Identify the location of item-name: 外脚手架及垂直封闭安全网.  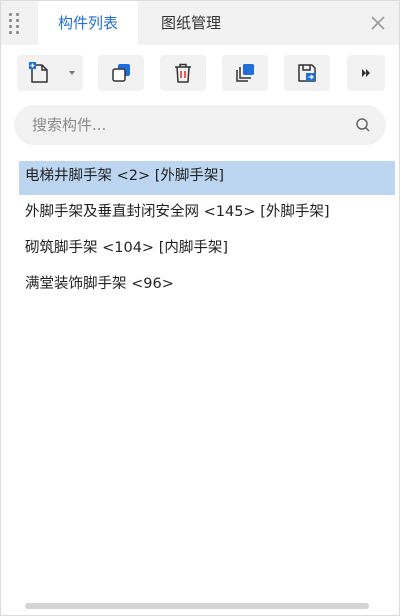
(112, 212).